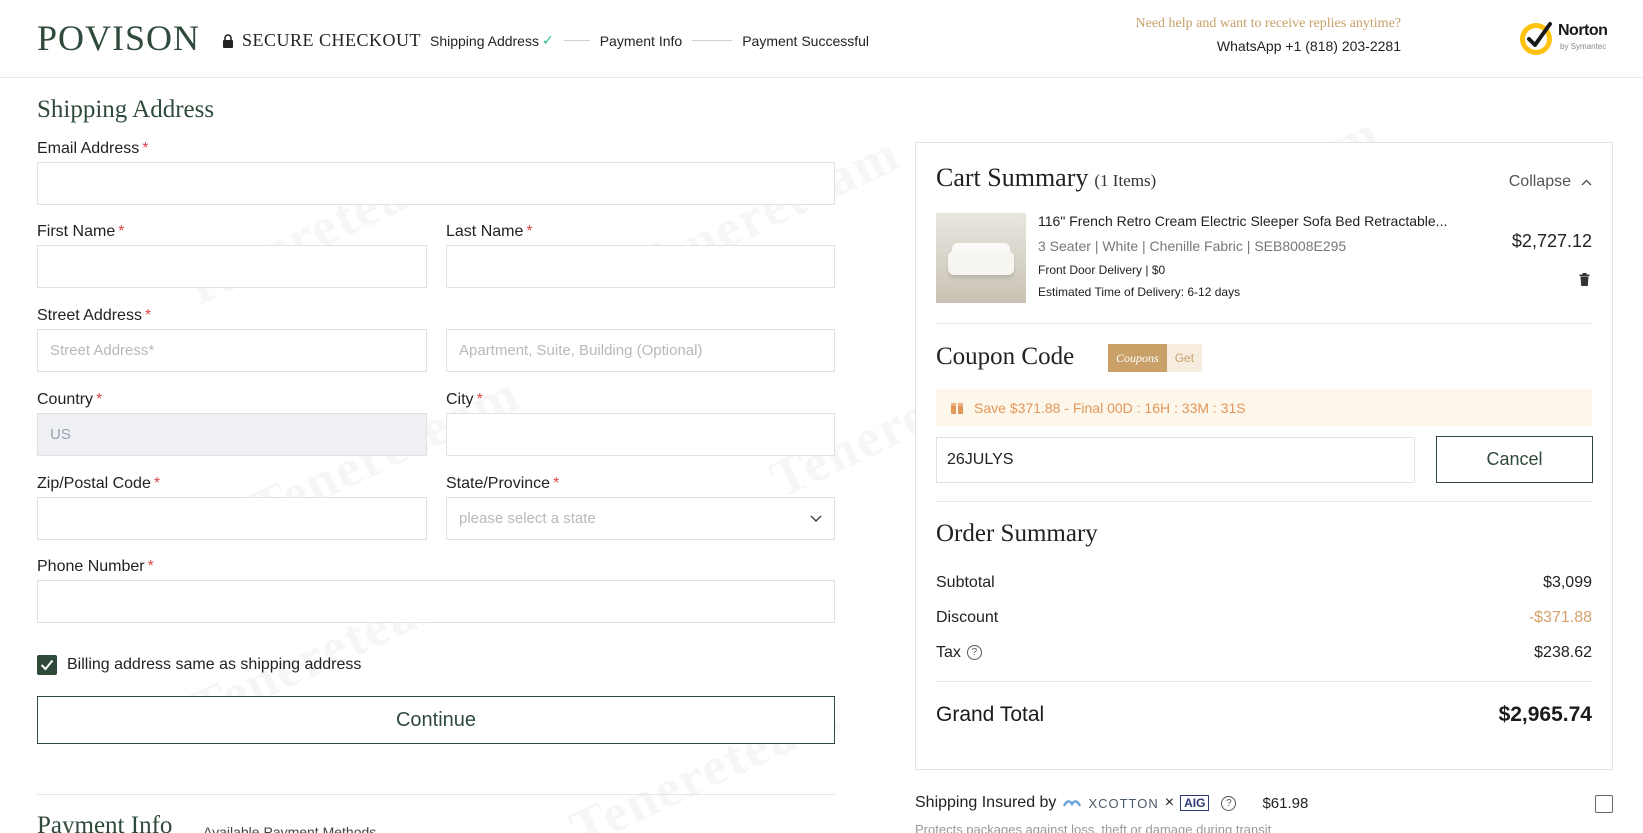  I want to click on coupons-badge-get: Get, so click(1184, 358).